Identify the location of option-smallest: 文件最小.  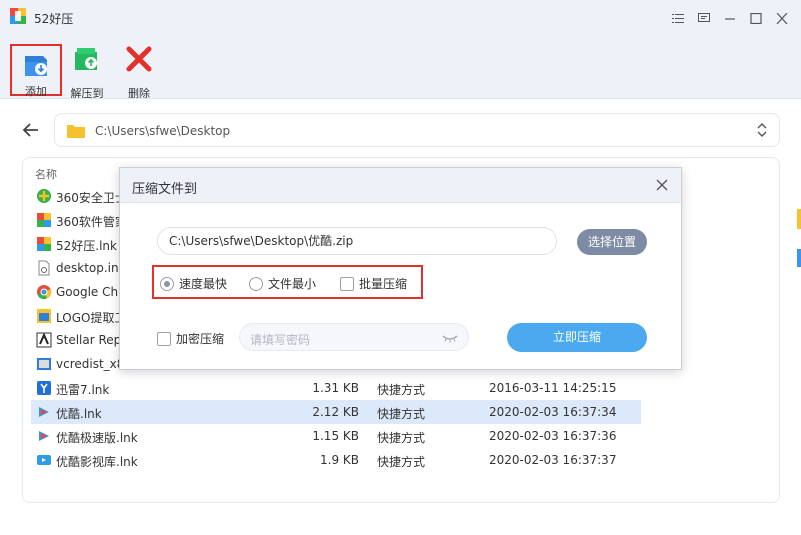
(282, 283).